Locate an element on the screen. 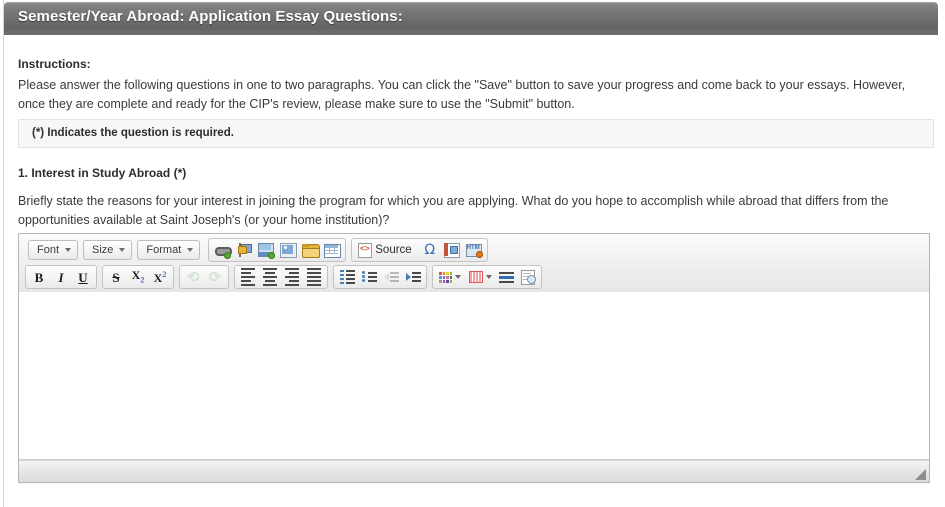 The height and width of the screenshot is (507, 945). bulleted-list-icon is located at coordinates (369, 277).